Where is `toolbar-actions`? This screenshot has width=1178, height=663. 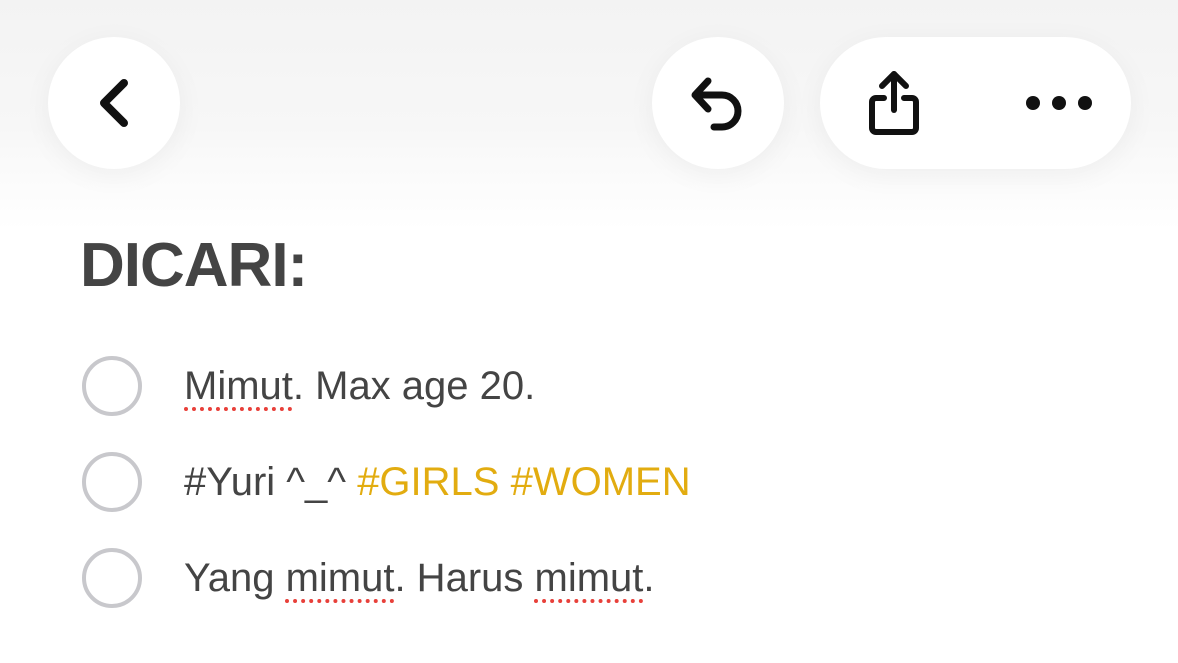 toolbar-actions is located at coordinates (975, 103).